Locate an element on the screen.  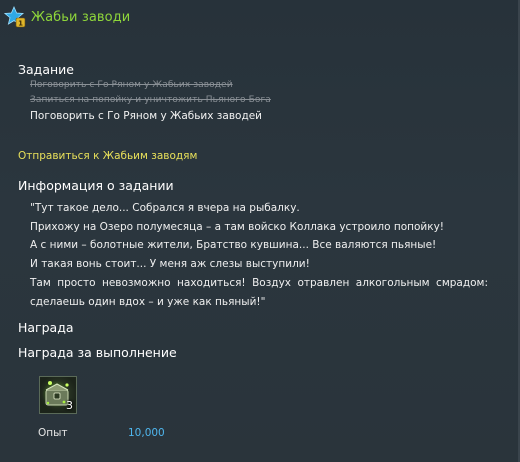
quest-star-icon: 1 is located at coordinates (14, 16).